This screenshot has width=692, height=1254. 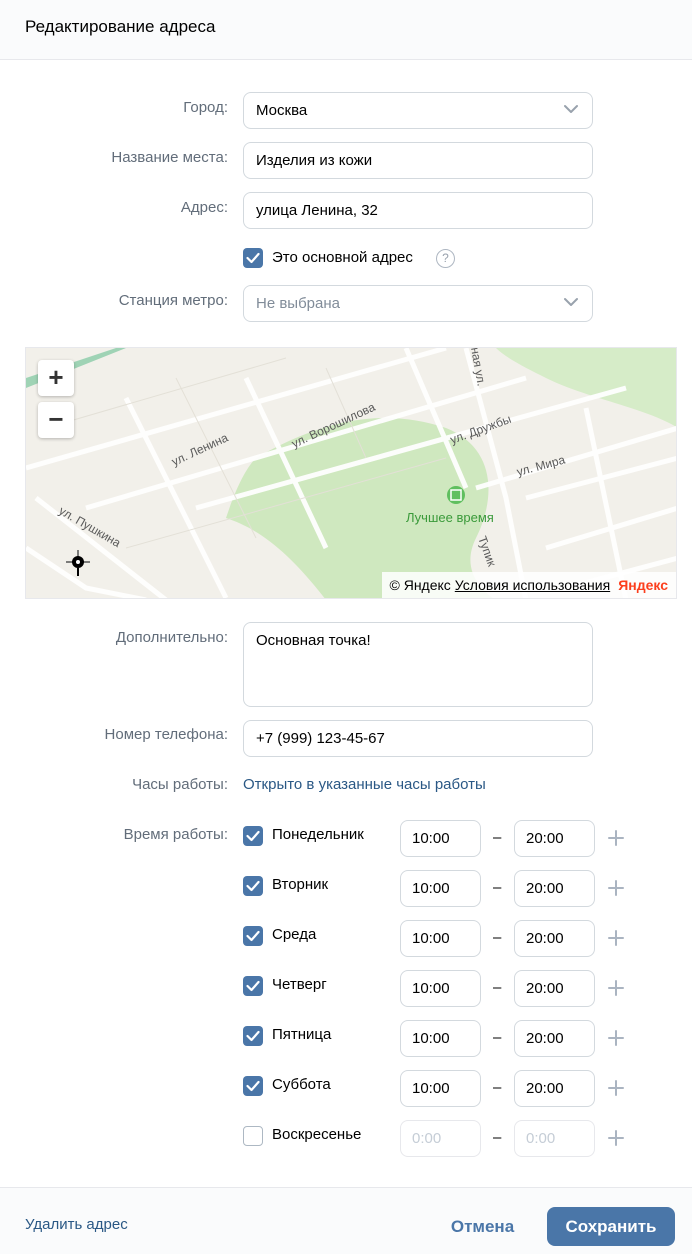 I want to click on phone-input: +7 (999) 123-45-67, so click(x=418, y=738).